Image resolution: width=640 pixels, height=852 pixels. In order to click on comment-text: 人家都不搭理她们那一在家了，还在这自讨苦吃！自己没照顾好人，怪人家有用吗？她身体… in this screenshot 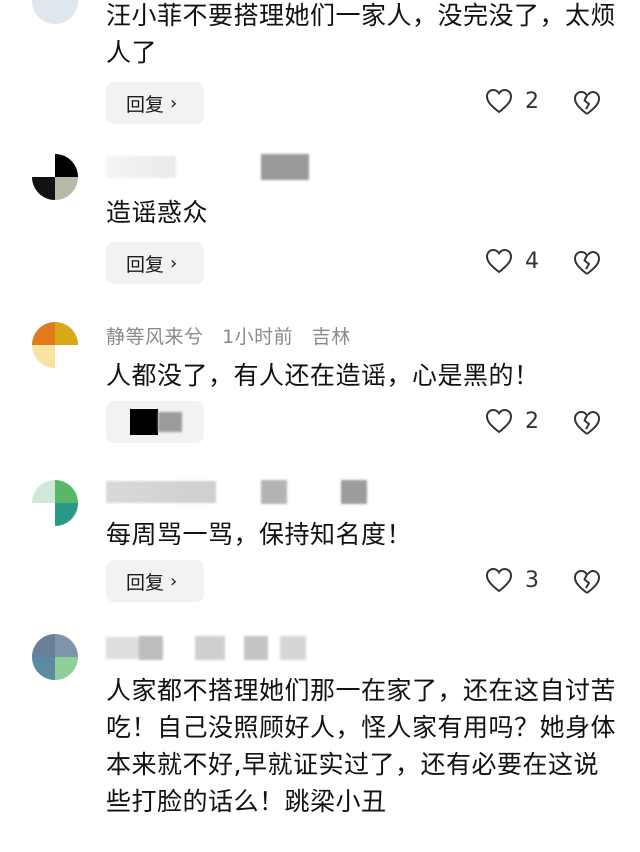, I will do `click(361, 746)`.